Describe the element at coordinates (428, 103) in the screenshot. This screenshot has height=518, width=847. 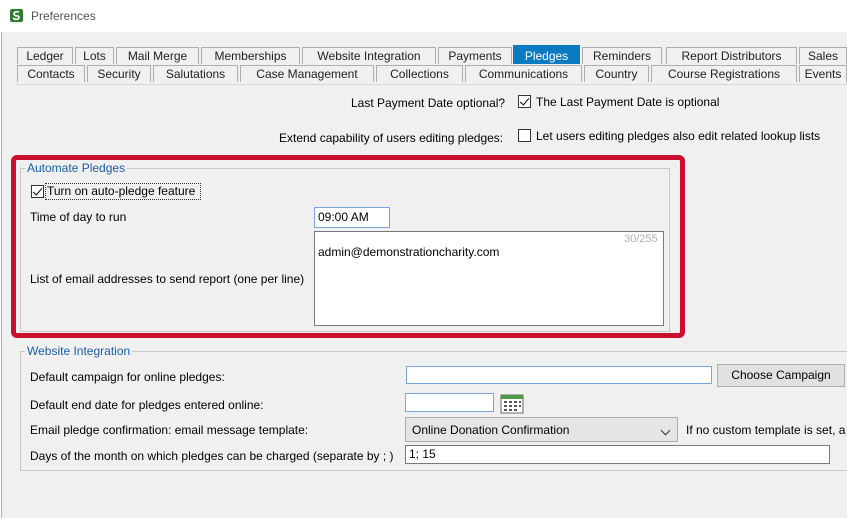
I see `last-payment-label: Last Payment Date optional?` at that location.